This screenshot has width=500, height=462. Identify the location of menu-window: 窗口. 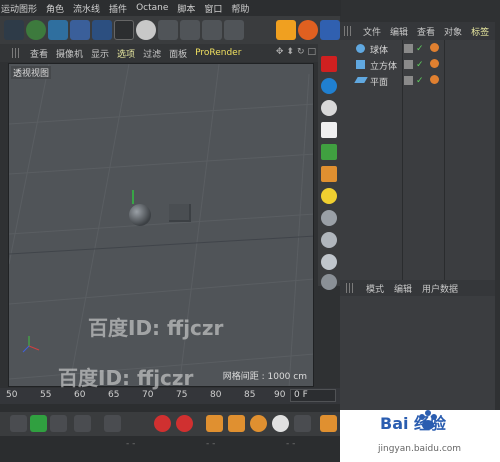
(213, 8).